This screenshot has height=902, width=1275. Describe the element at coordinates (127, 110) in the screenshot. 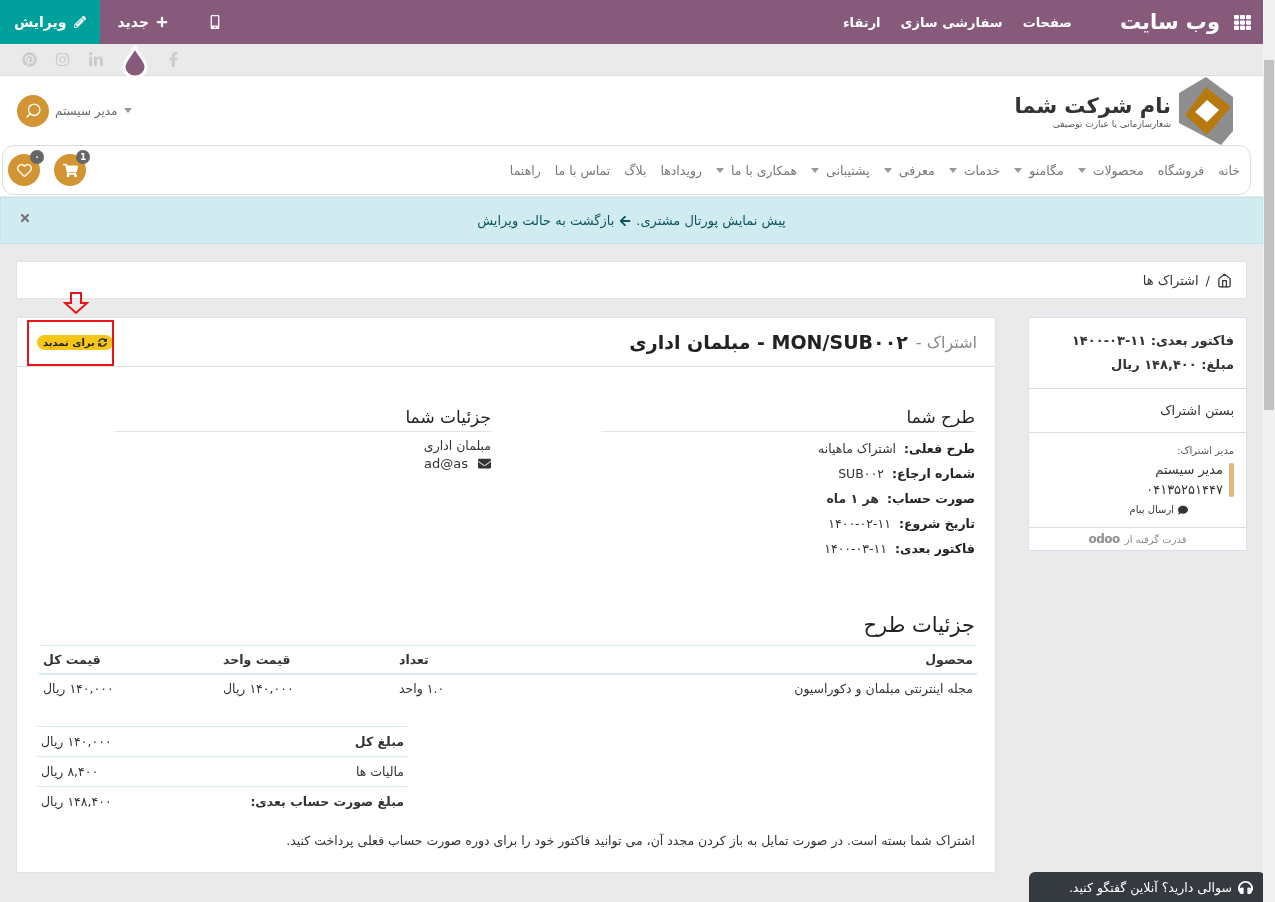

I see `caret-icon` at that location.